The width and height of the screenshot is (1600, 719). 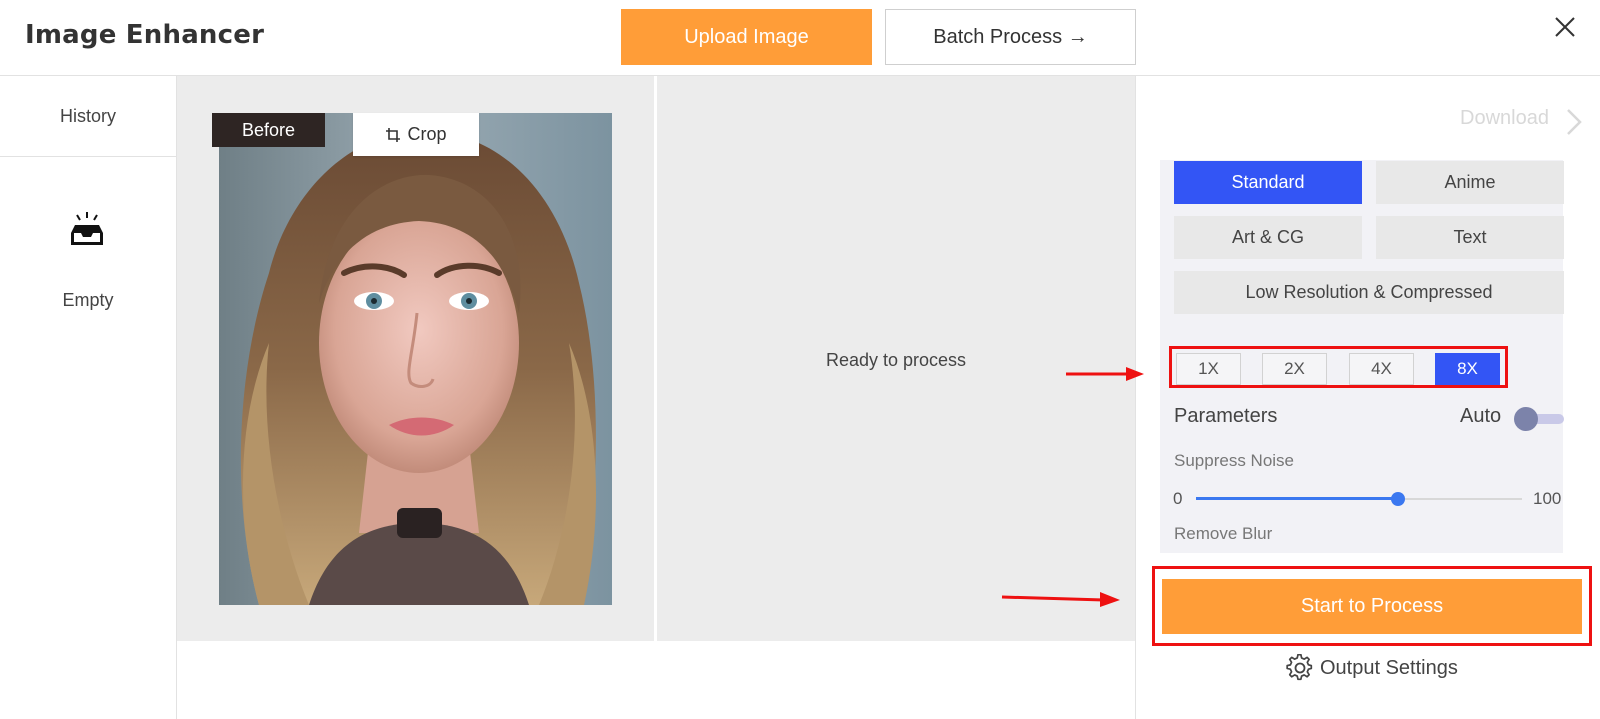 I want to click on close-icon, so click(x=1565, y=27).